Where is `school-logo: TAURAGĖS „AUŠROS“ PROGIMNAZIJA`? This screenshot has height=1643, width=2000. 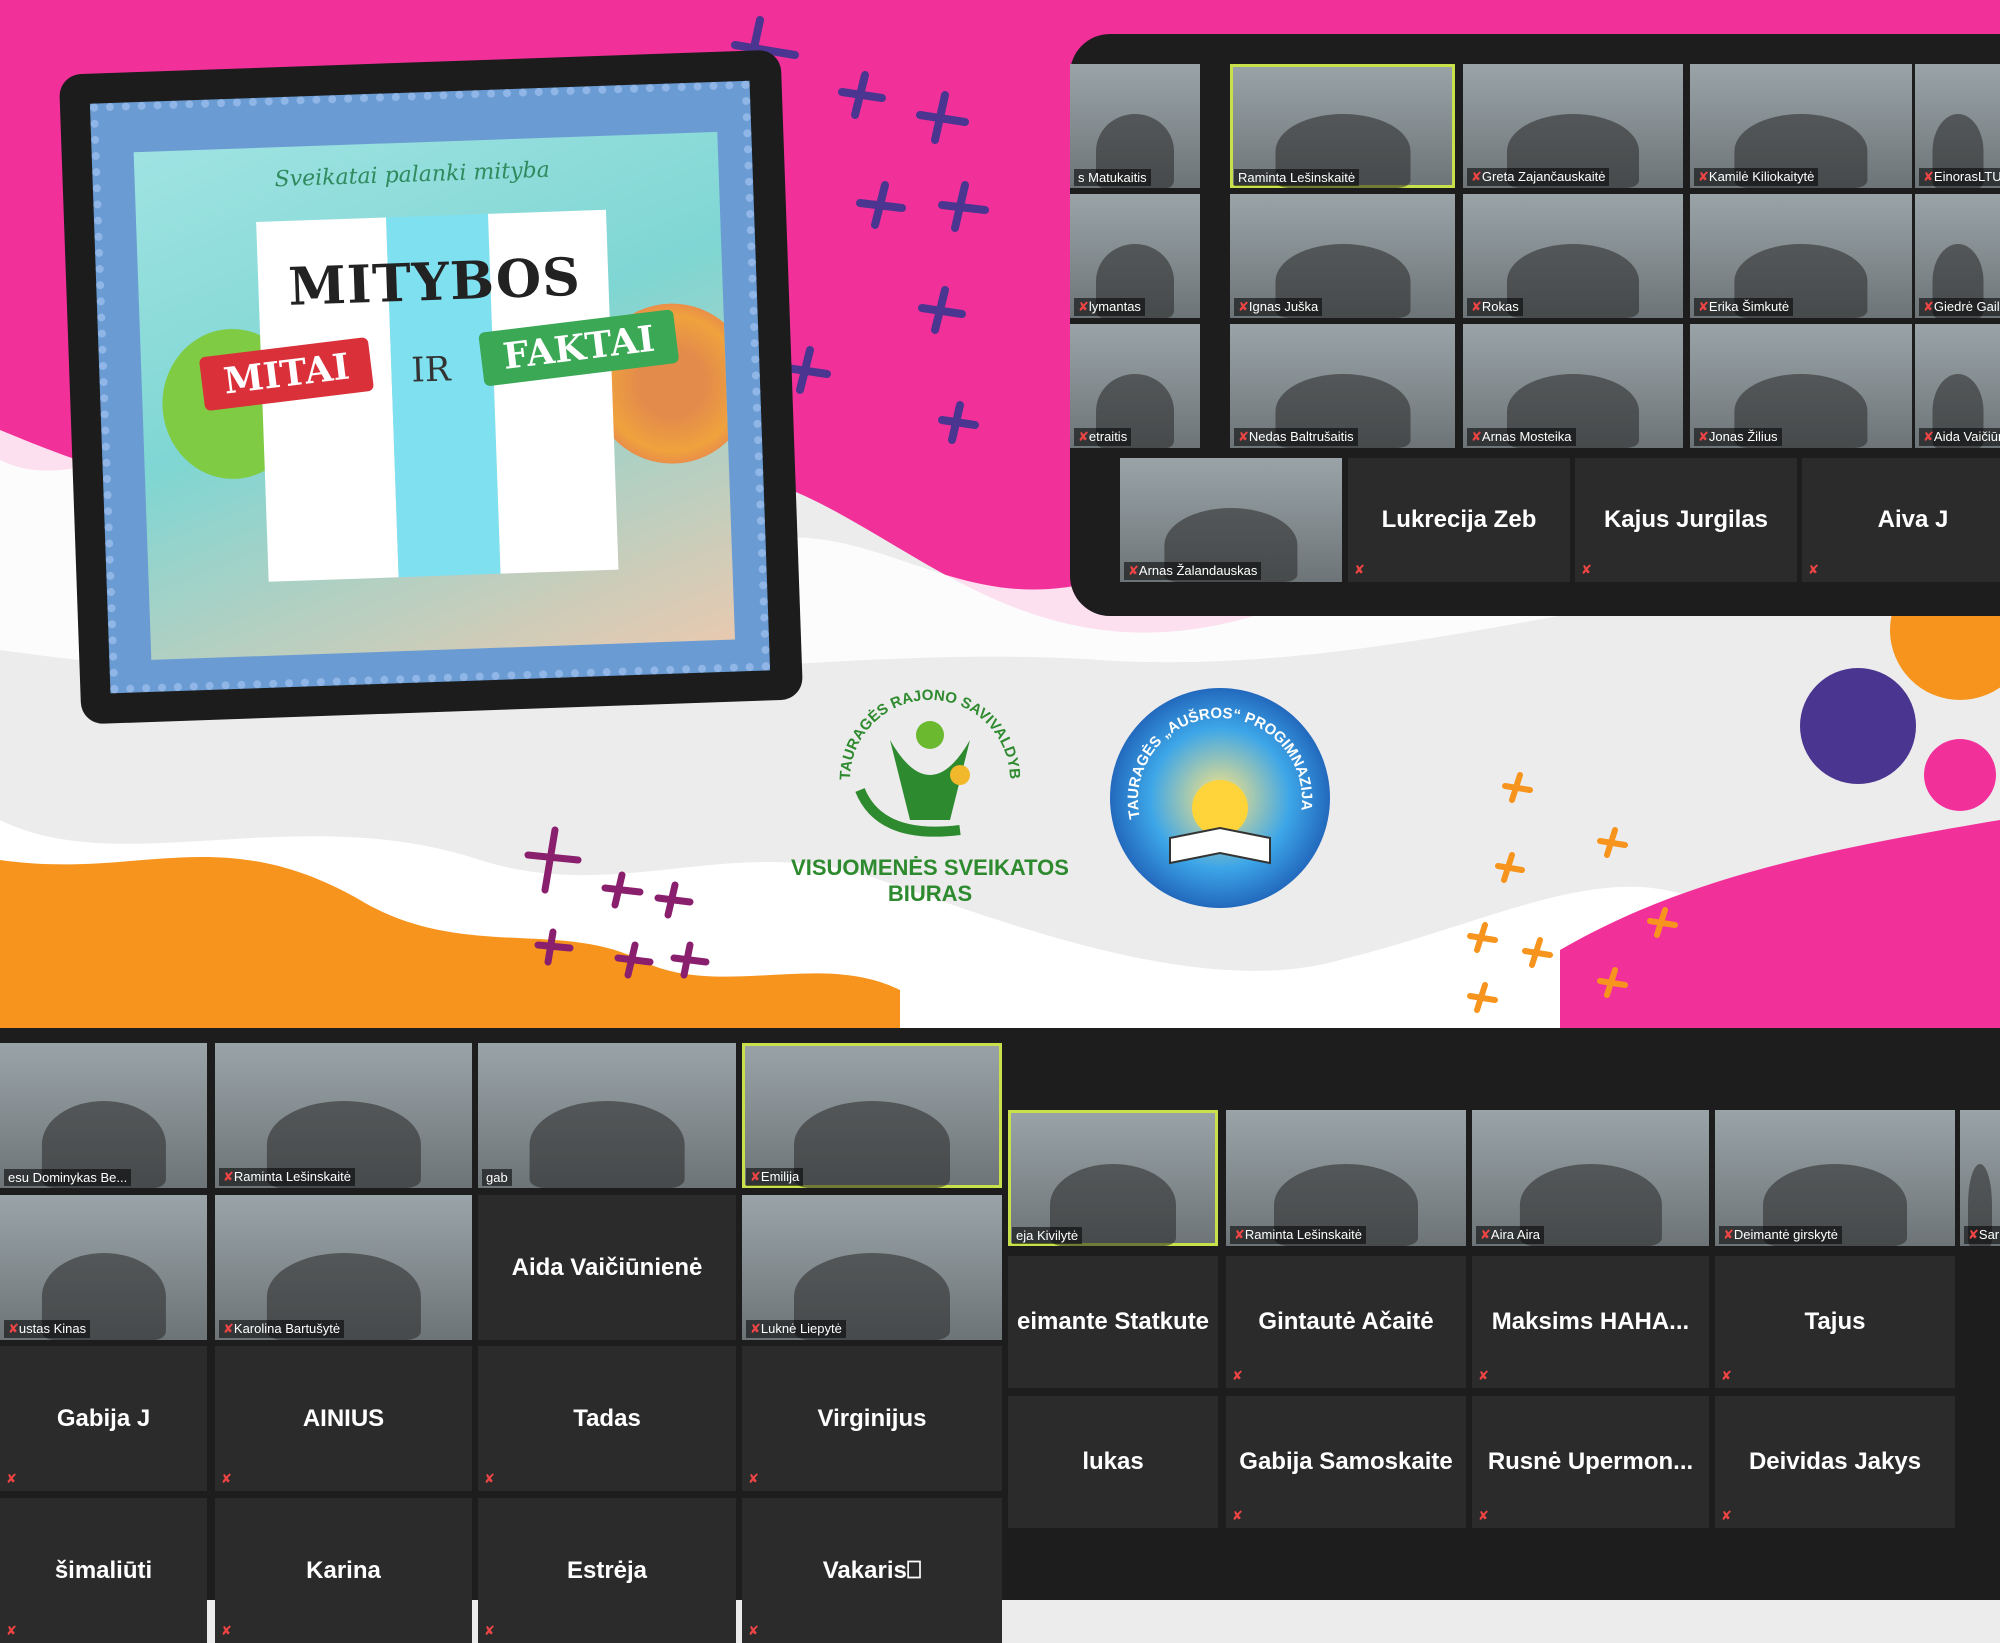
school-logo: TAURAGĖS „AUŠROS“ PROGIMNAZIJA is located at coordinates (1220, 798).